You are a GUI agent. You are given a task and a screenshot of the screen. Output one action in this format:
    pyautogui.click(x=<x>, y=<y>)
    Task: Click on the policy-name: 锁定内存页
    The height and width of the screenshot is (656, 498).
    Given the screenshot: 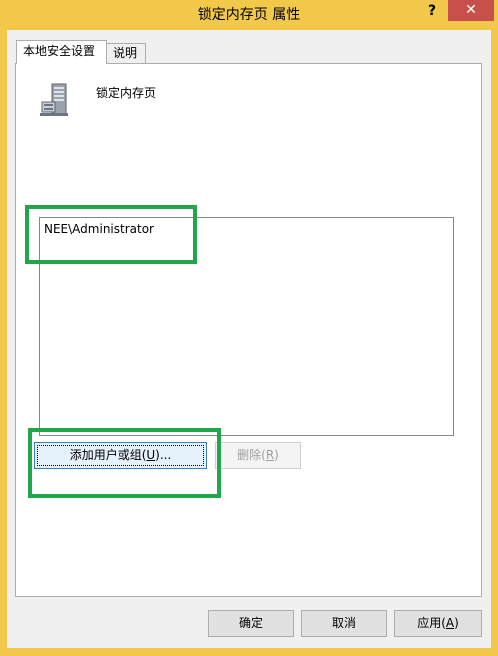 What is the action you would take?
    pyautogui.click(x=126, y=93)
    